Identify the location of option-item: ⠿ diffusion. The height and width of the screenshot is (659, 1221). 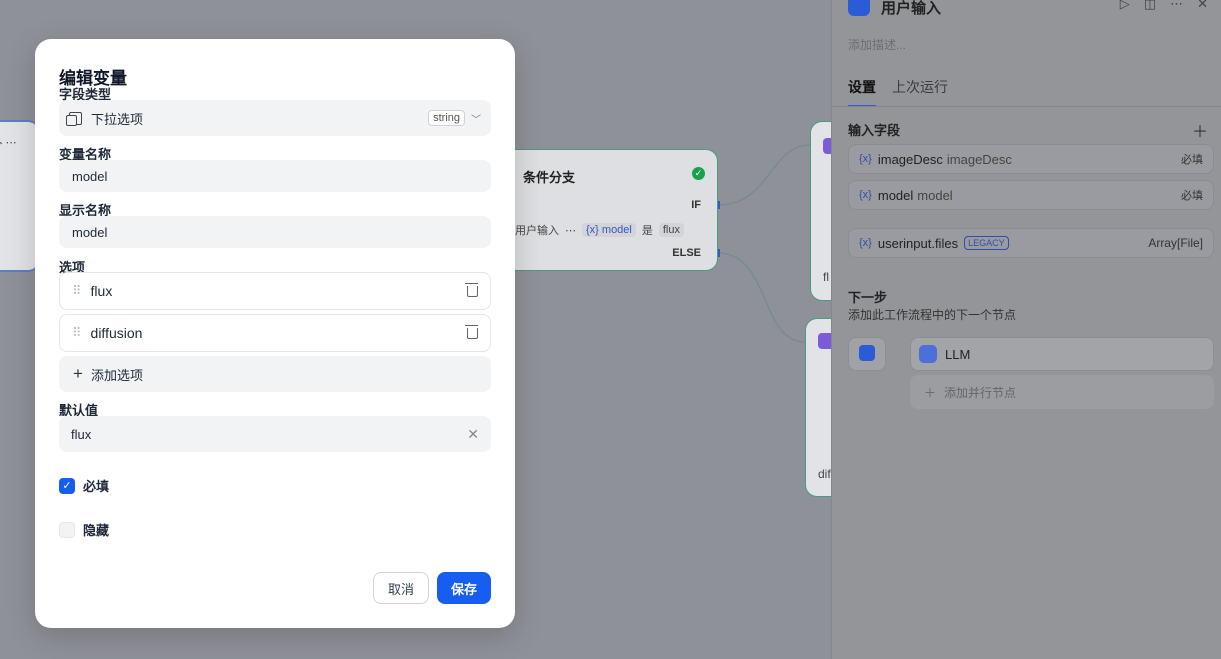
(275, 333).